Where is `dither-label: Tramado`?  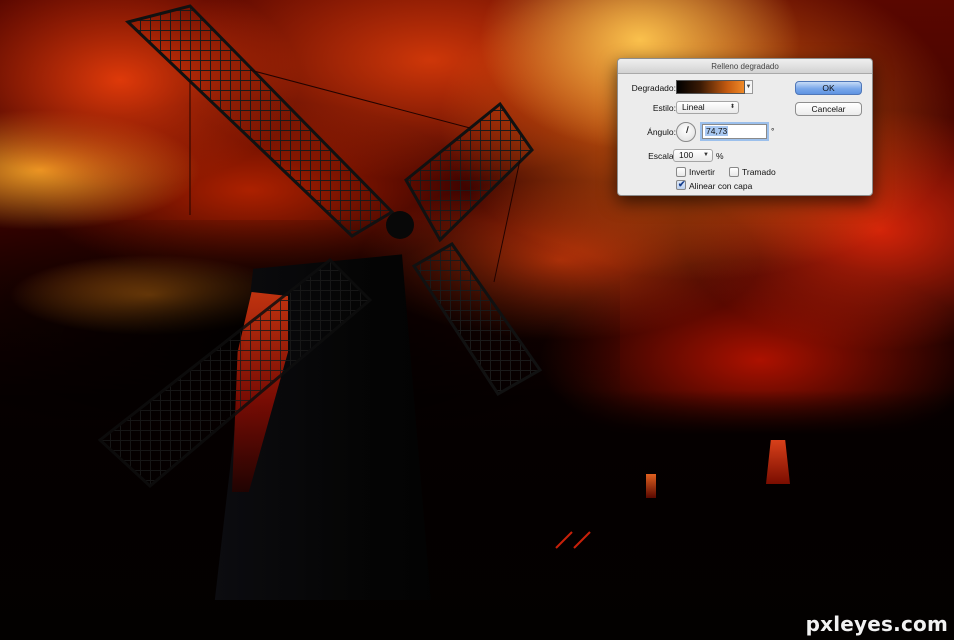
dither-label: Tramado is located at coordinates (759, 172).